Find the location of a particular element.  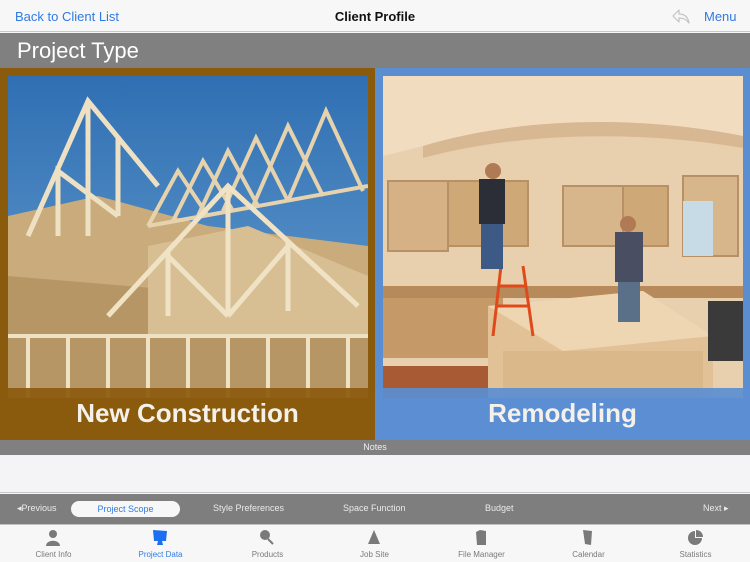

tab-file-manager: File Manager is located at coordinates (481, 544).